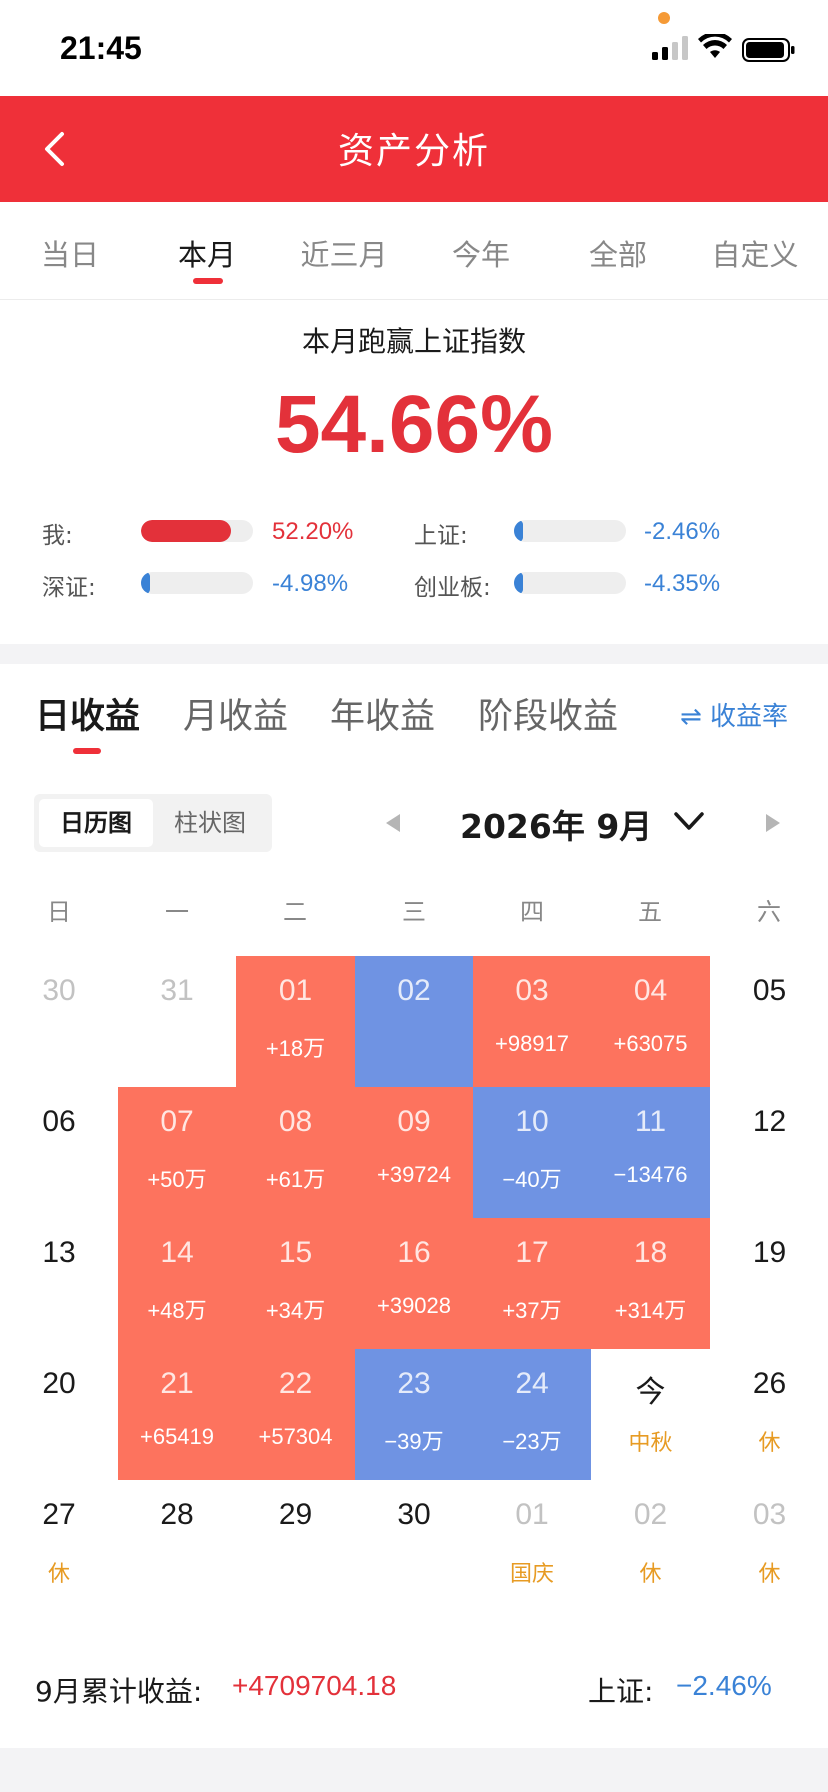  I want to click on calendar-day: 23 −39万, so click(414, 1414).